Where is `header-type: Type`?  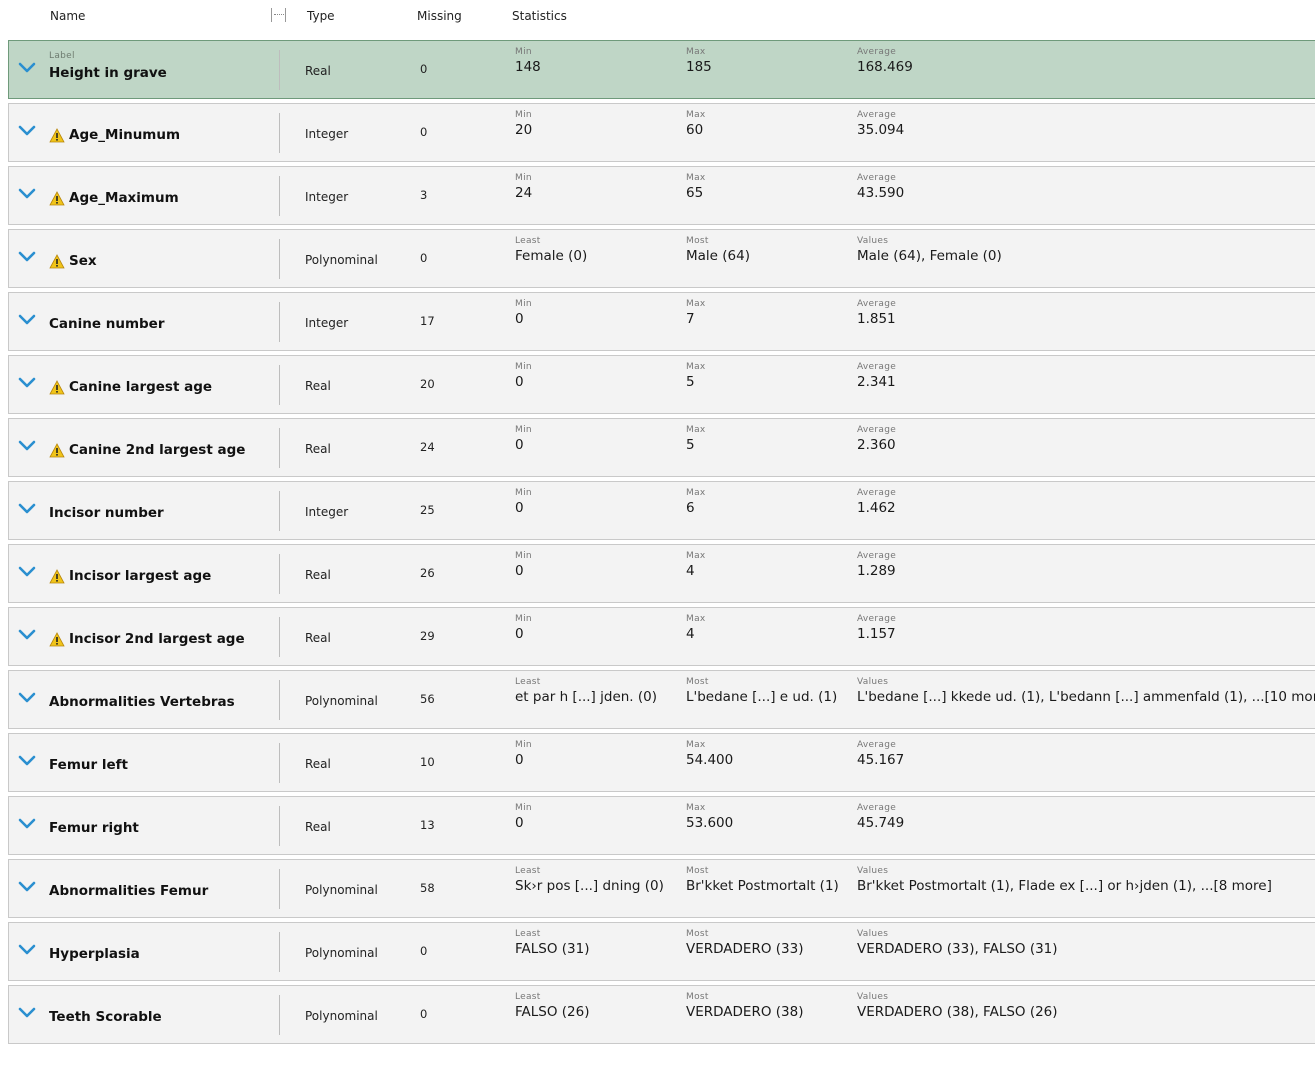
header-type: Type is located at coordinates (321, 16).